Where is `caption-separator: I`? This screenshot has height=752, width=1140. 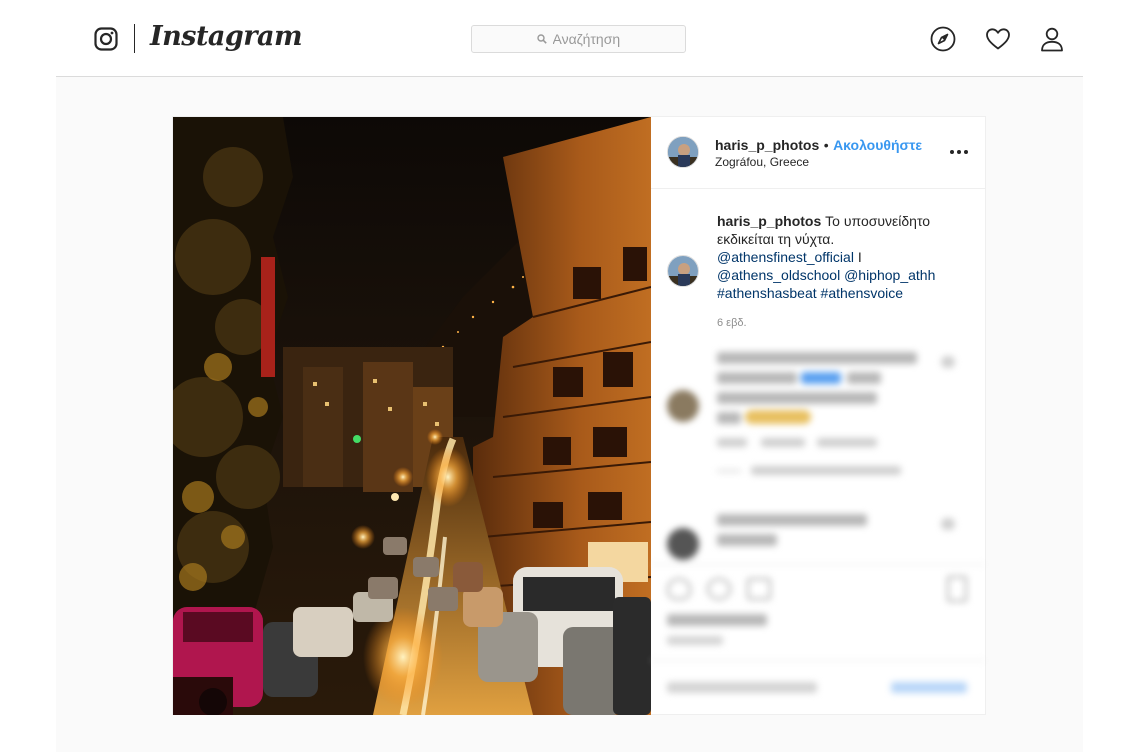 caption-separator: I is located at coordinates (859, 257).